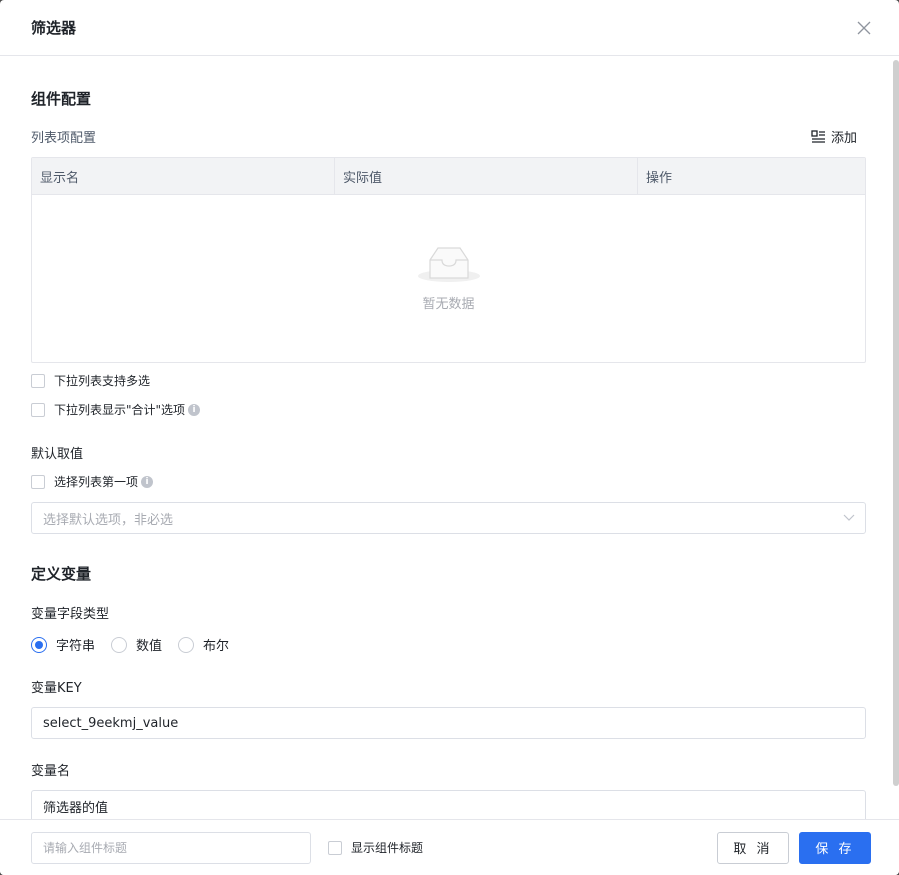 Image resolution: width=899 pixels, height=875 pixels. I want to click on radio-number: 数值, so click(136, 644).